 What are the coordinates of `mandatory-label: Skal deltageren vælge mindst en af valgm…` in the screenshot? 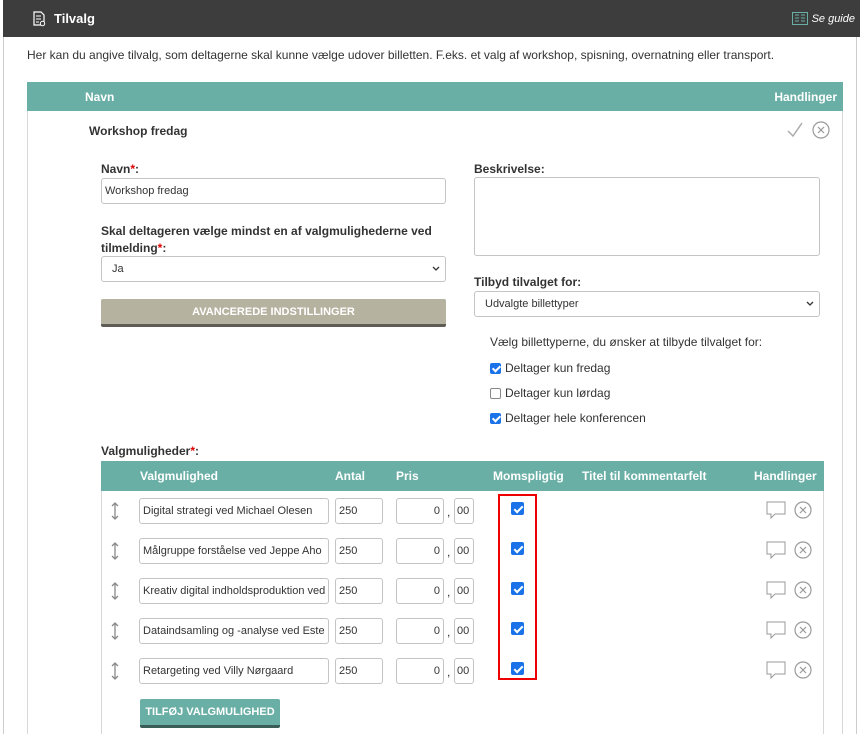 It's located at (266, 239).